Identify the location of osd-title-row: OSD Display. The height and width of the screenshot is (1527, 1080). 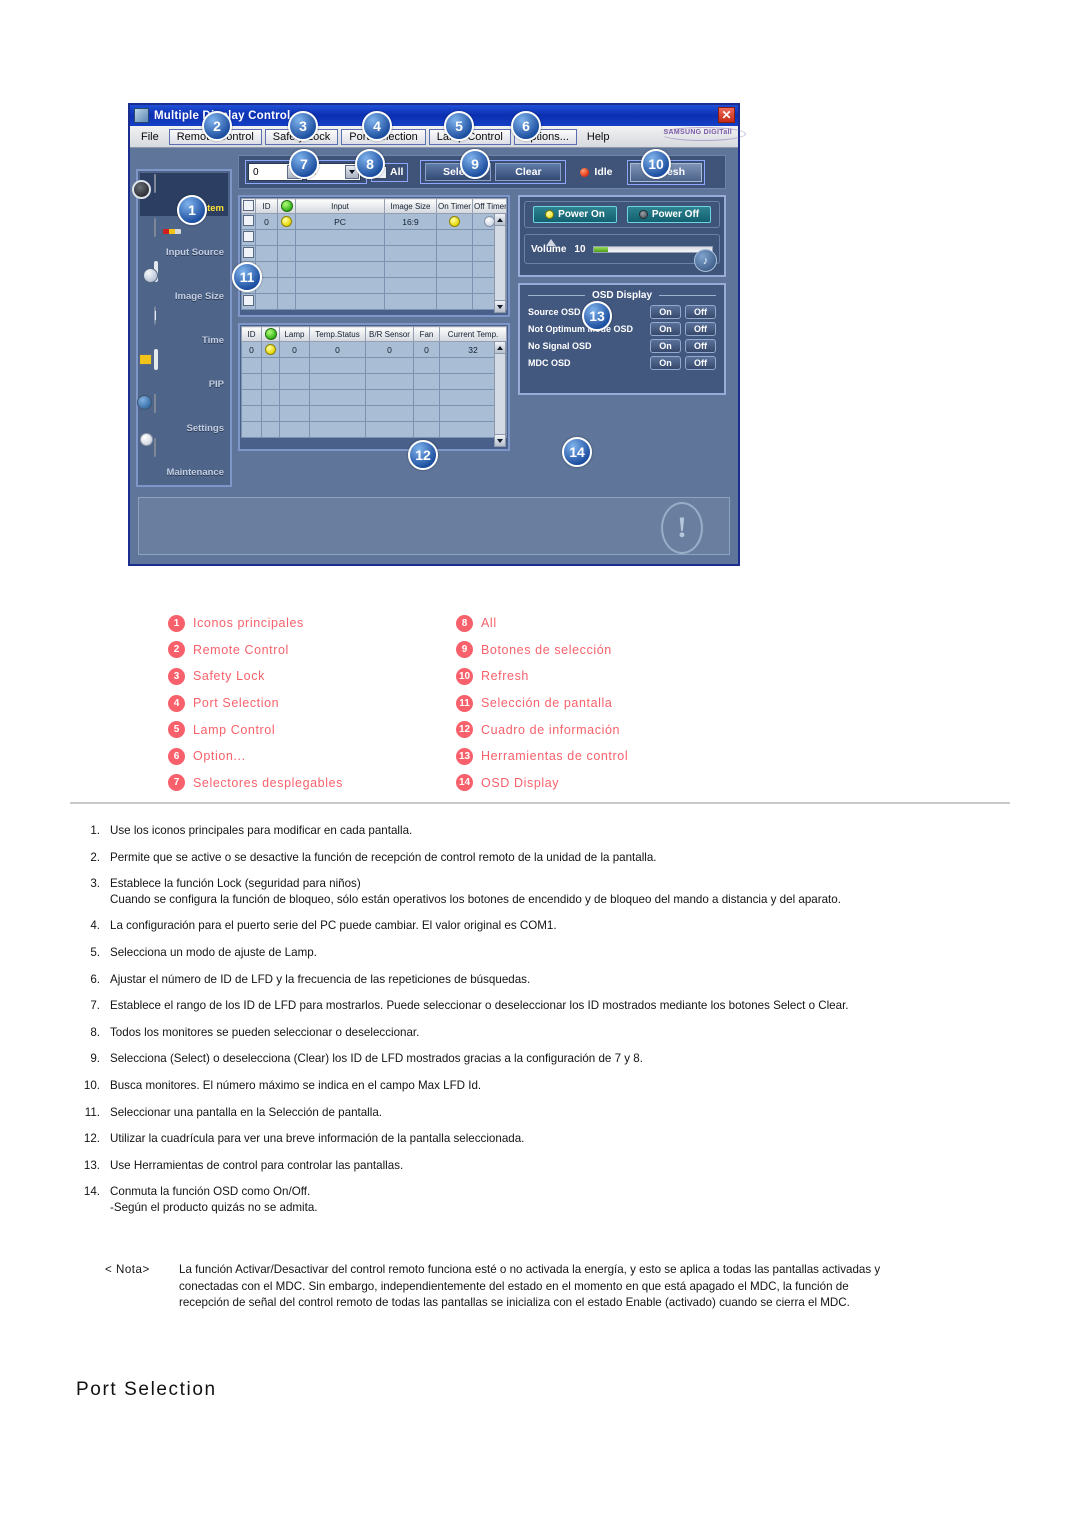
(622, 295).